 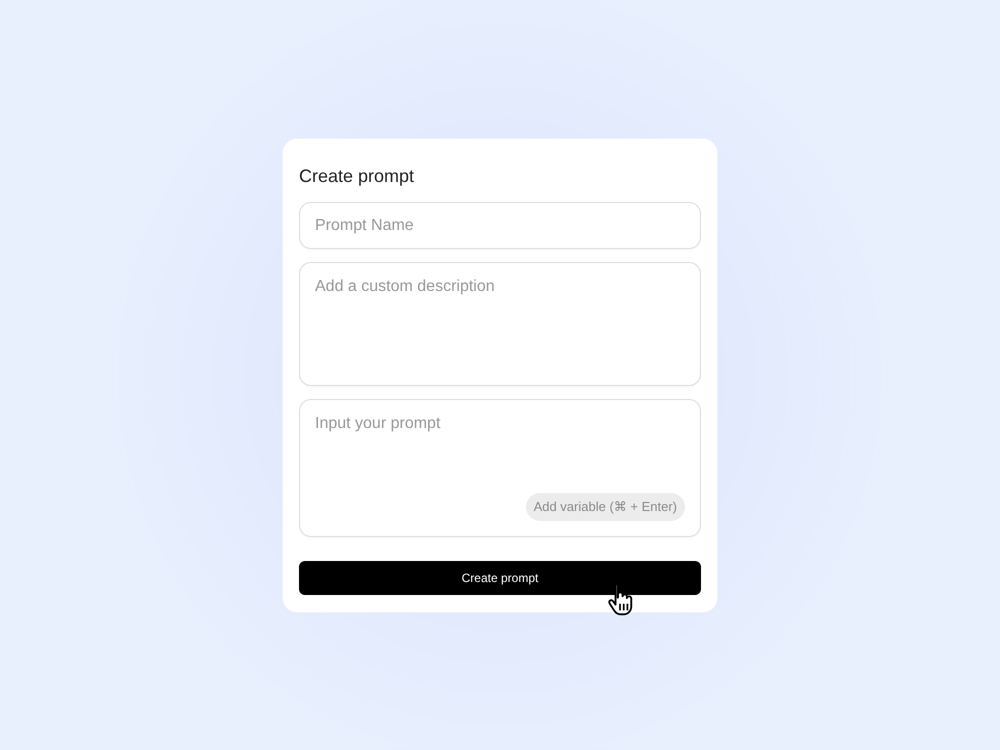 I want to click on text-area: Add a custom description, so click(x=500, y=324).